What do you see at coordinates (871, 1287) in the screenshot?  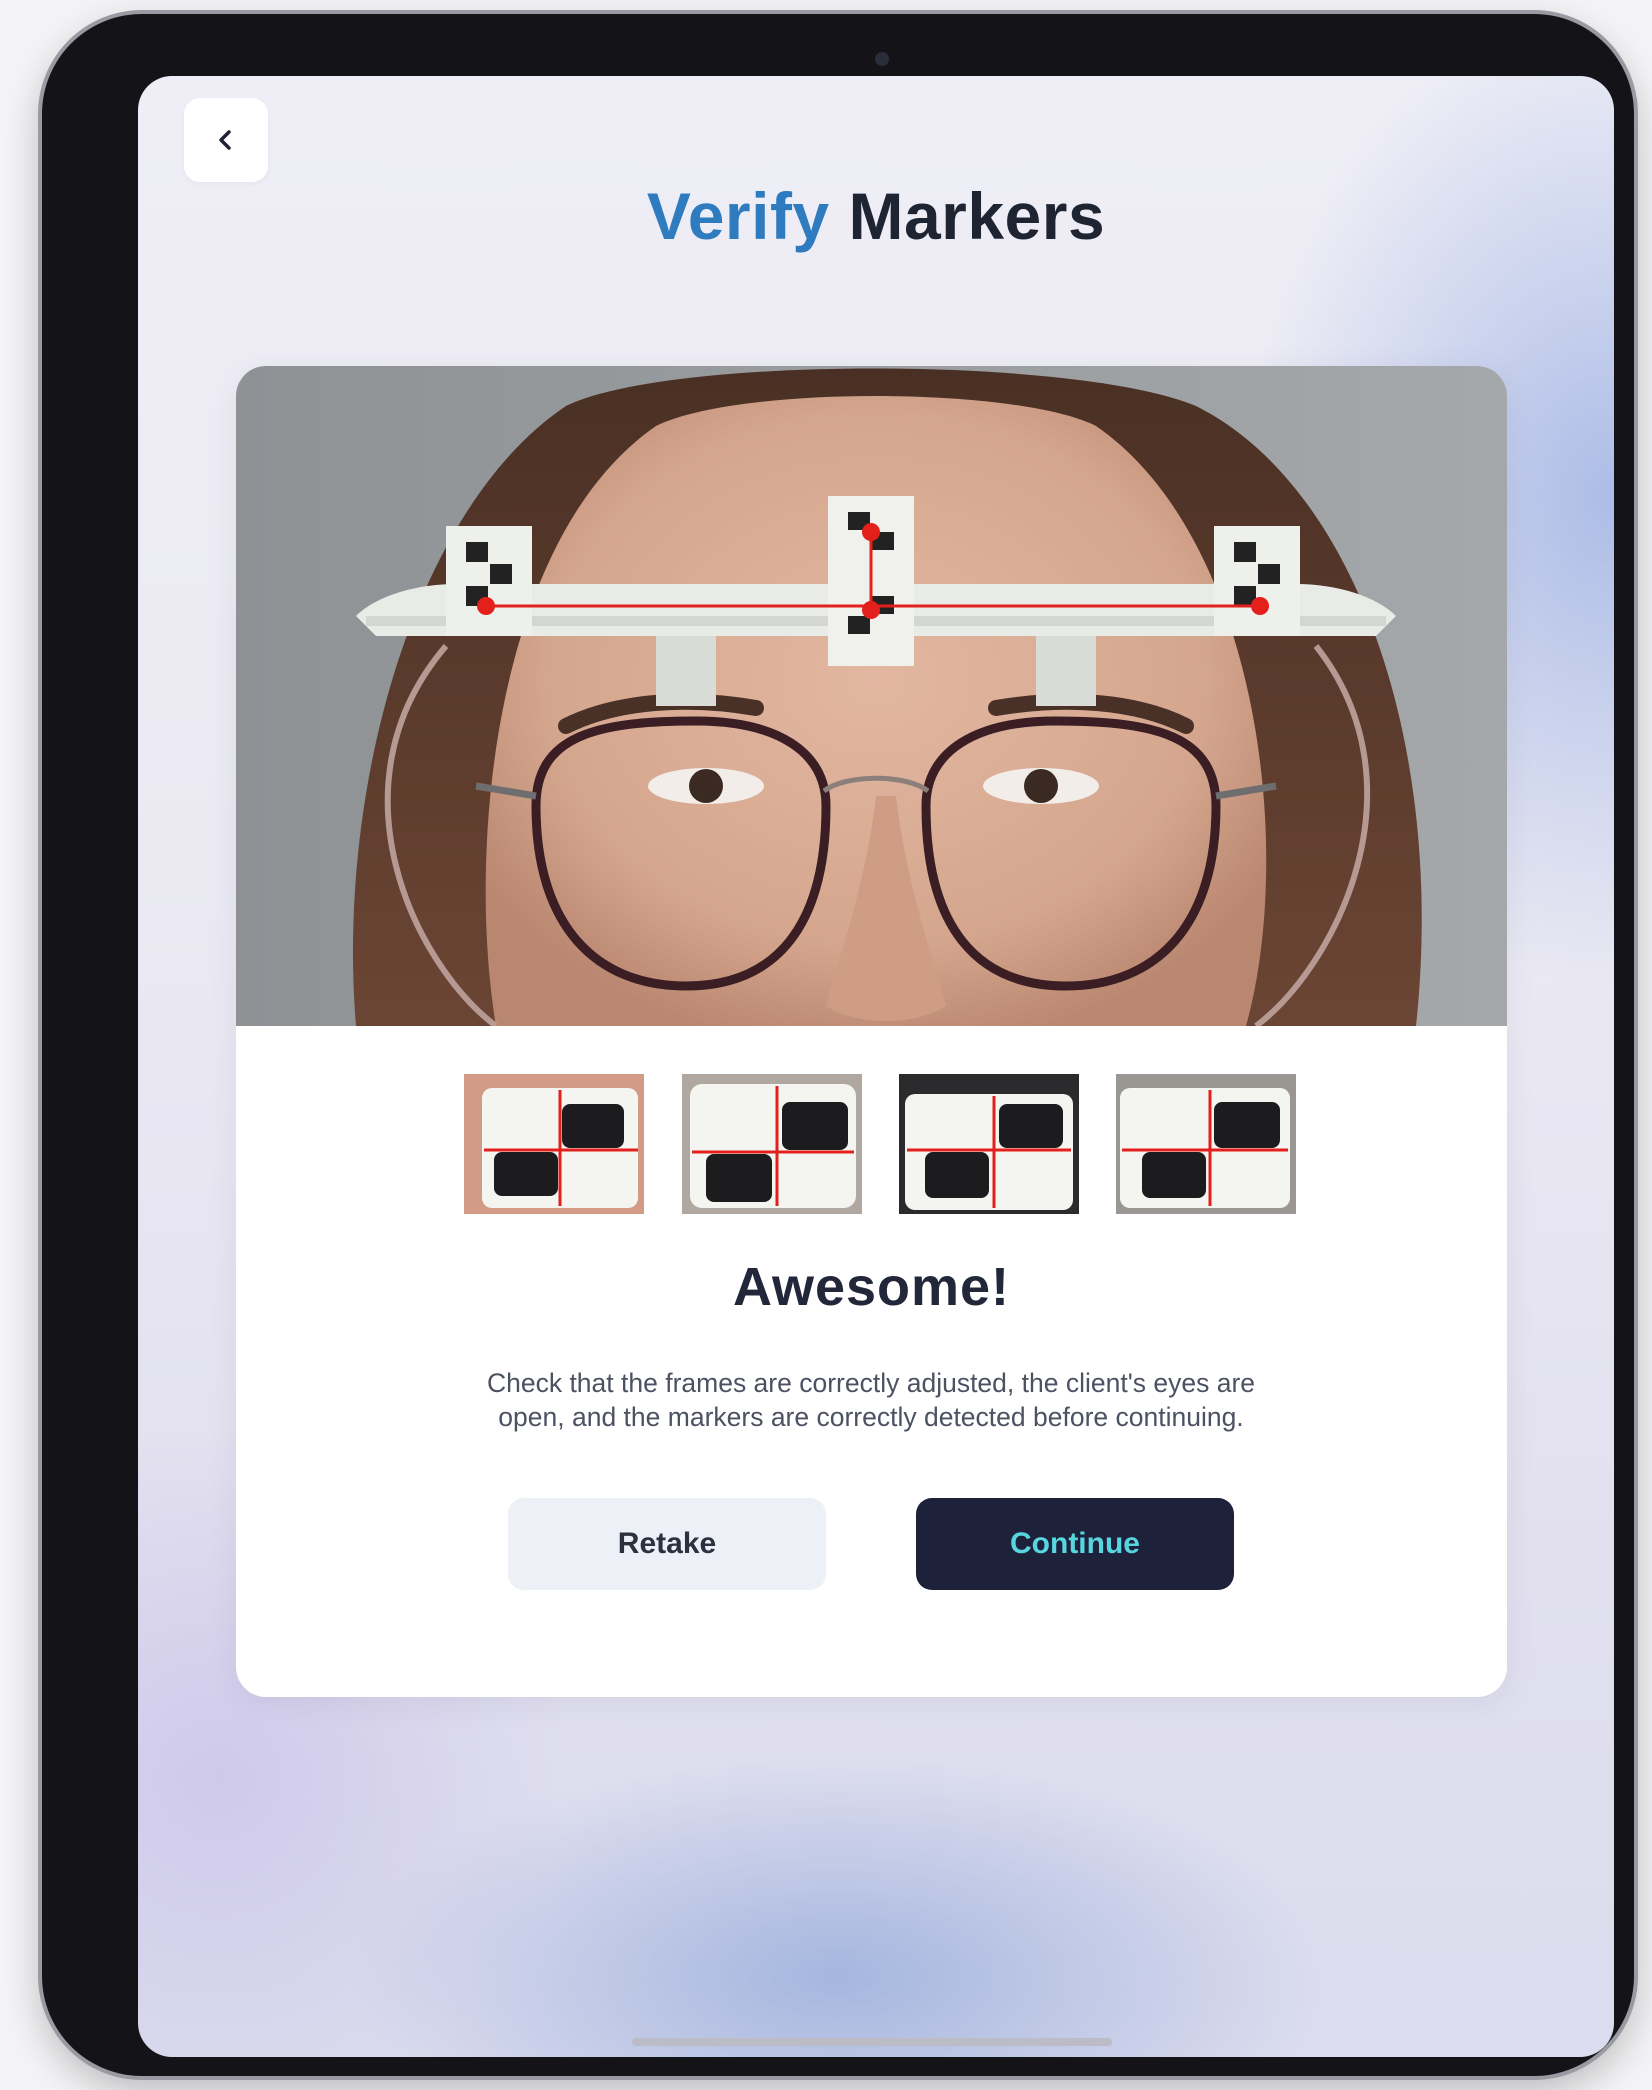 I see `result-heading: Awesome!` at bounding box center [871, 1287].